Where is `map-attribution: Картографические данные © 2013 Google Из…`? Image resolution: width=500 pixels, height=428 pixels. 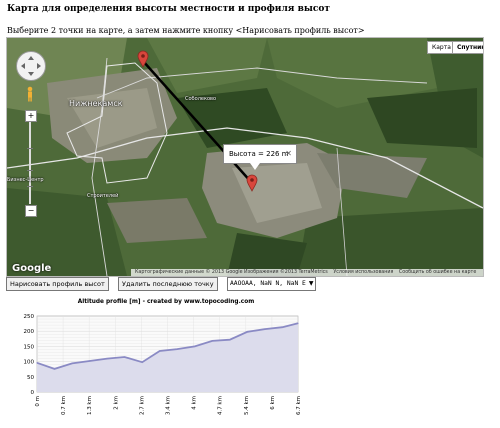 map-attribution: Картографические данные © 2013 Google Из… is located at coordinates (307, 272).